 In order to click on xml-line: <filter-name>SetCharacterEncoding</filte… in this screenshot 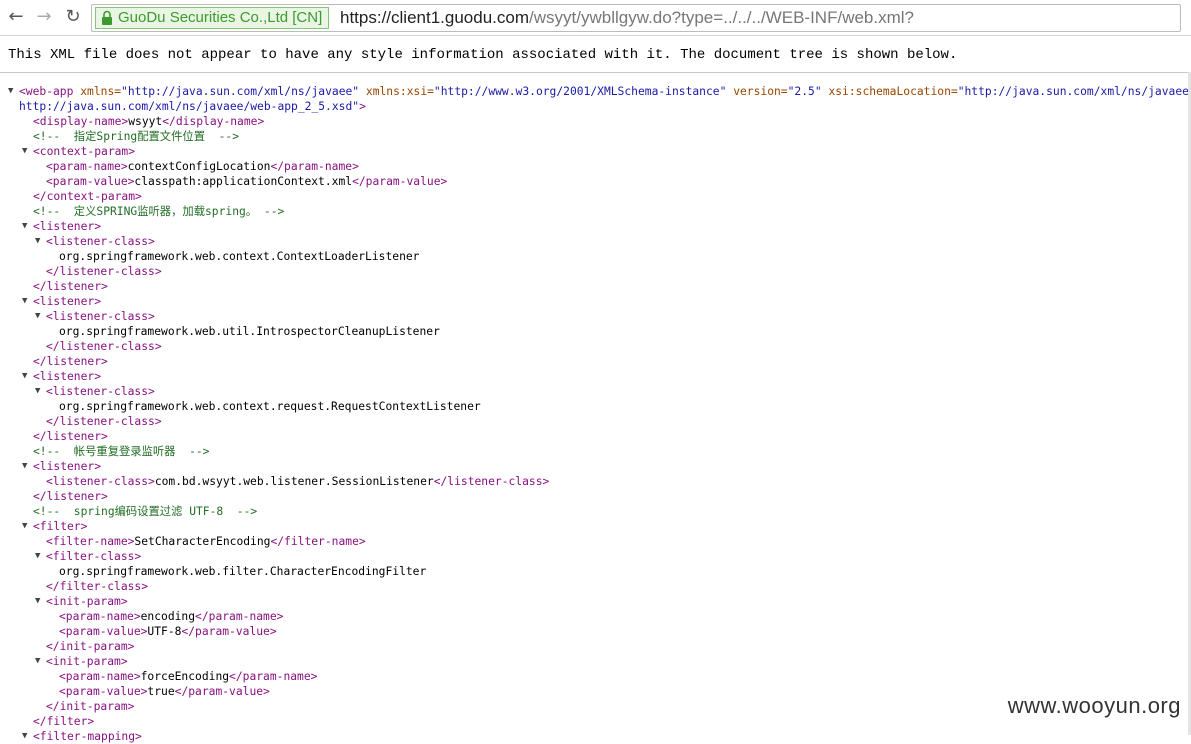, I will do `click(595, 541)`.